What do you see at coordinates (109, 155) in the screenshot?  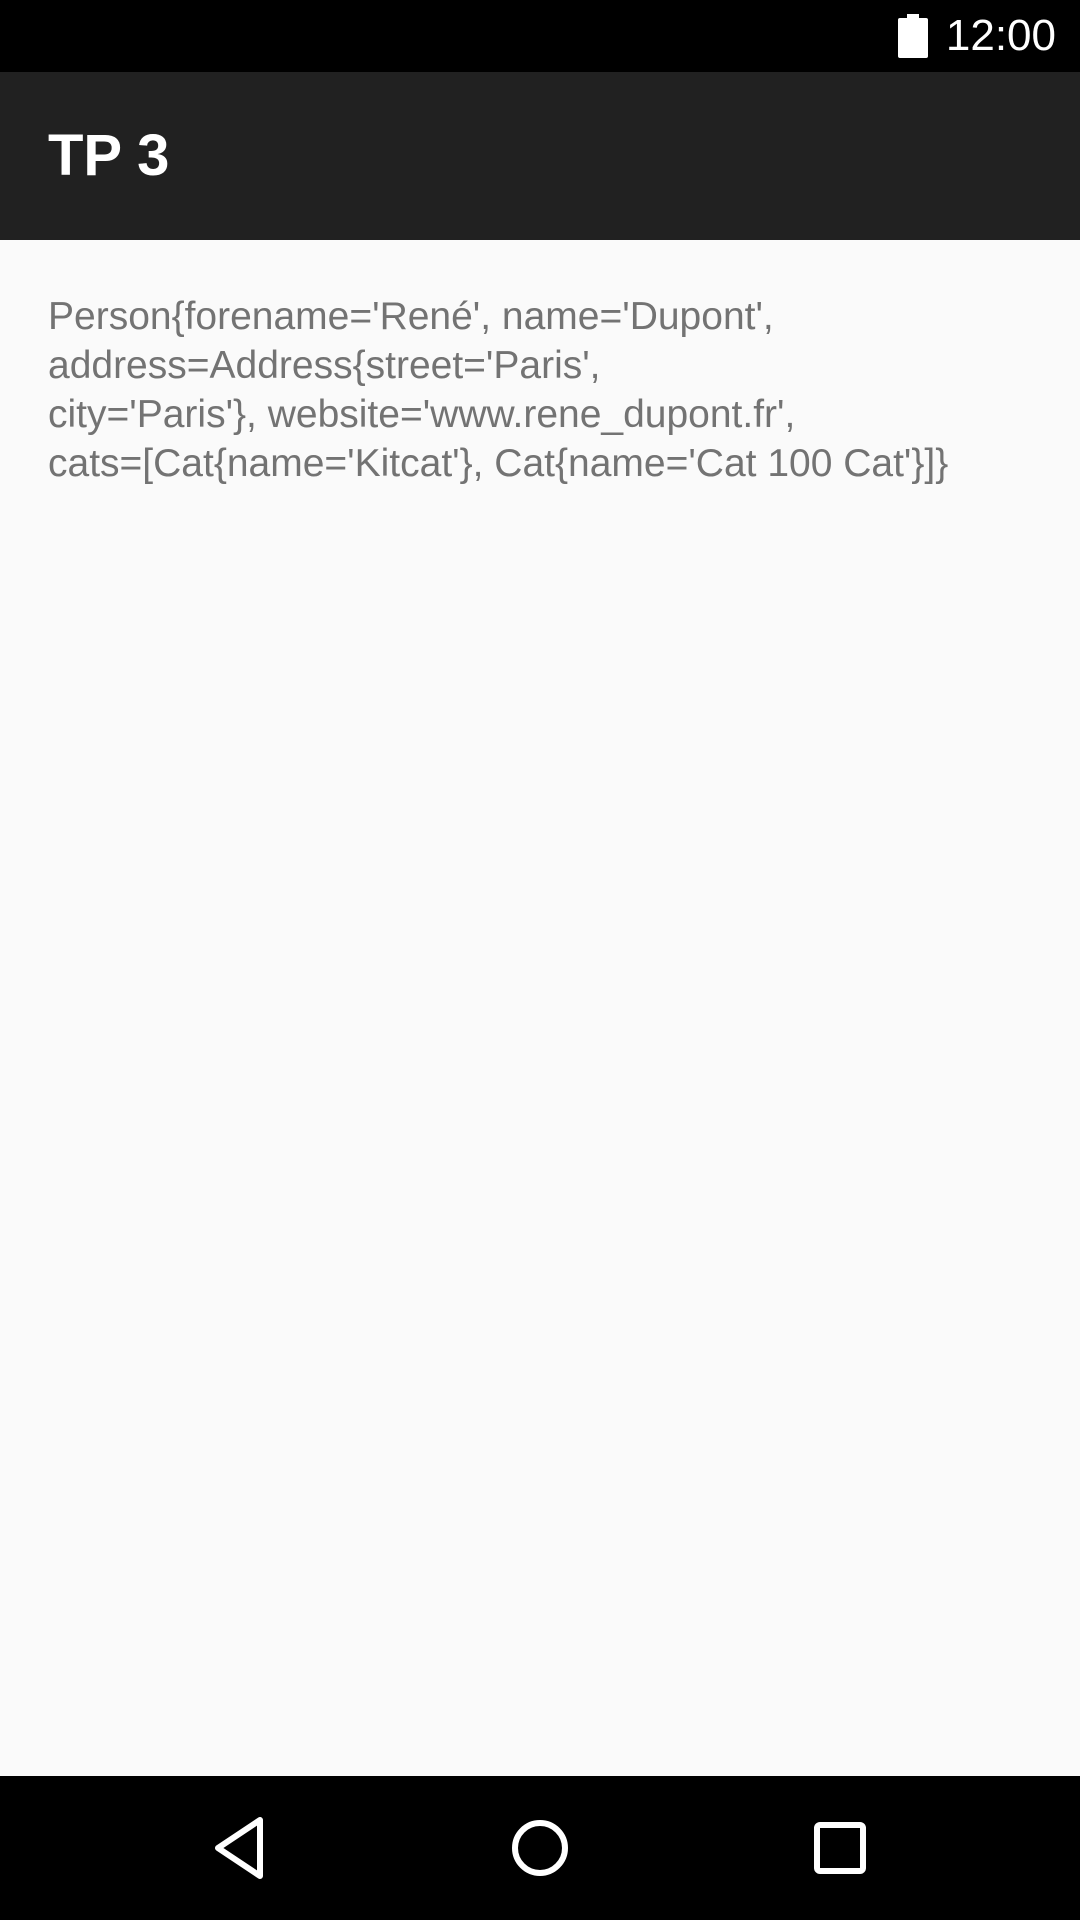 I see `page-title: TP 3` at bounding box center [109, 155].